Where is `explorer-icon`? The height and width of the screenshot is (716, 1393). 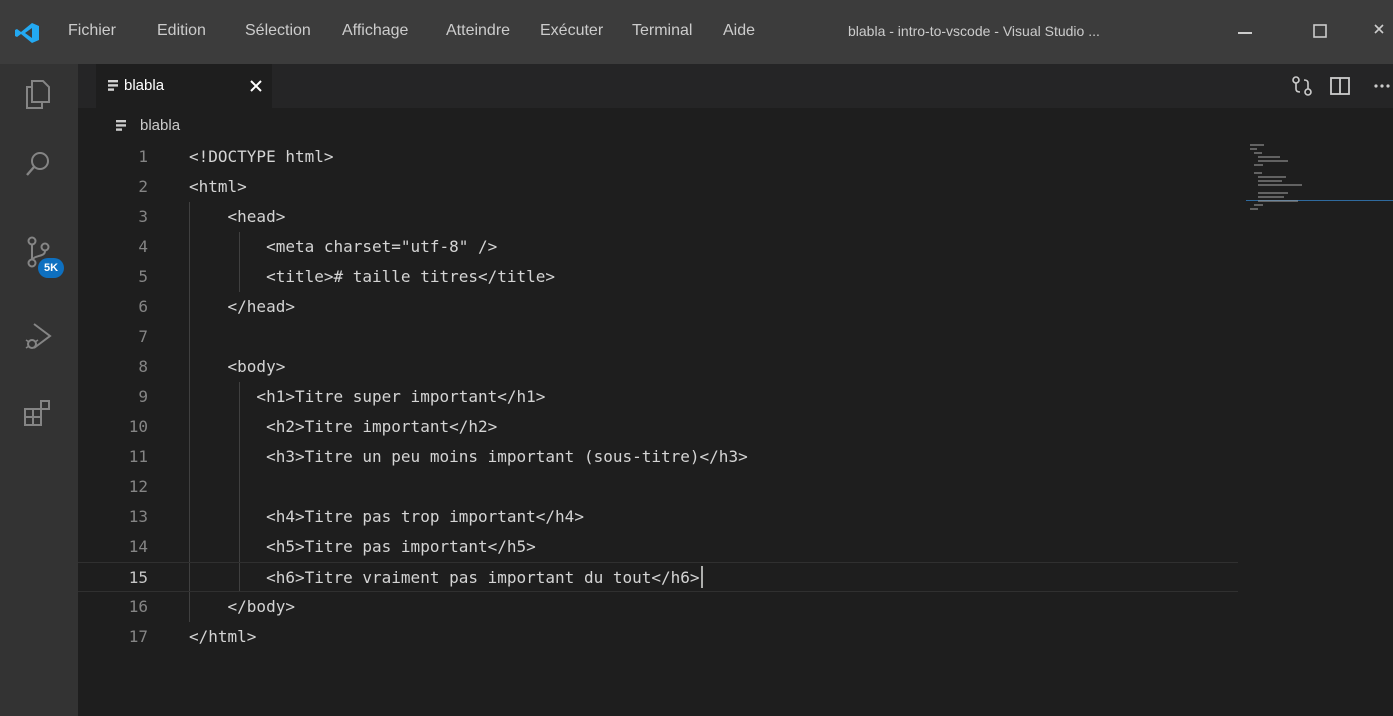 explorer-icon is located at coordinates (38, 94).